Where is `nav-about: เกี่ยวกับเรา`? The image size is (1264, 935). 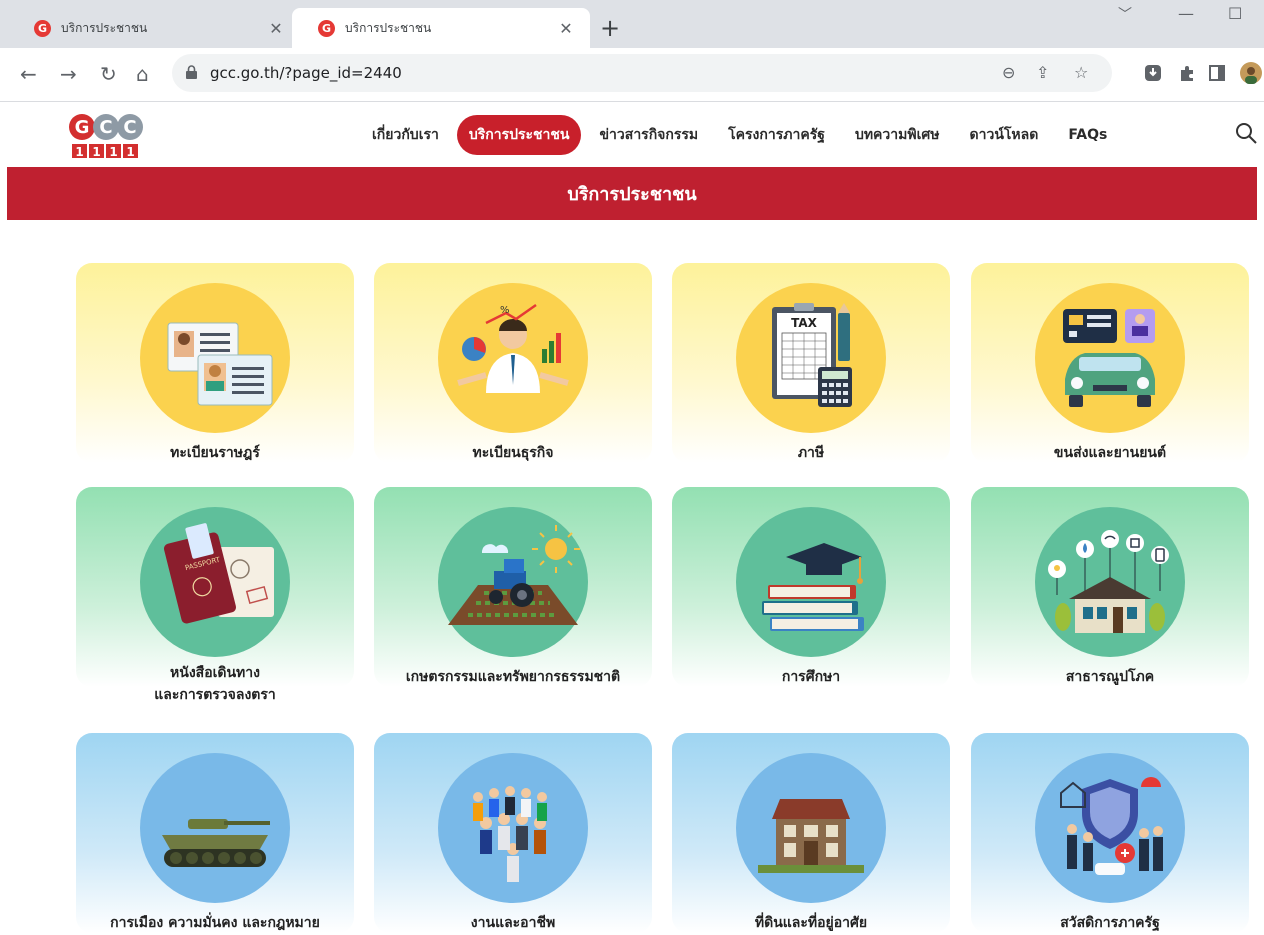 nav-about: เกี่ยวกับเรา is located at coordinates (405, 135).